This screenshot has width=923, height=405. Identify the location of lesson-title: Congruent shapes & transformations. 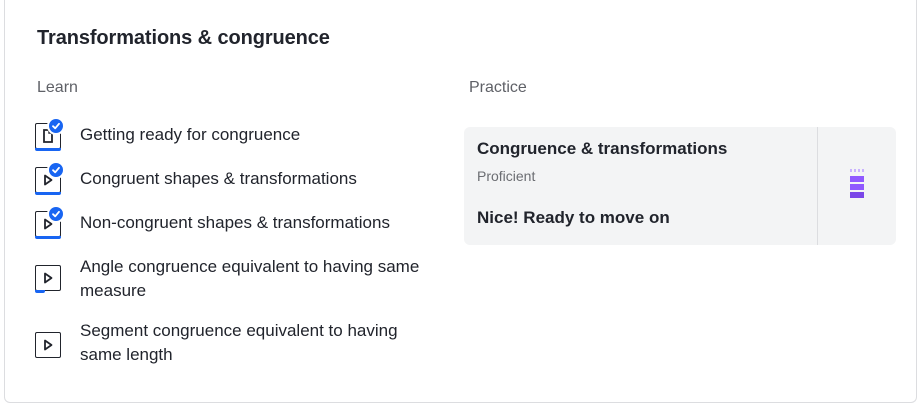
(218, 178).